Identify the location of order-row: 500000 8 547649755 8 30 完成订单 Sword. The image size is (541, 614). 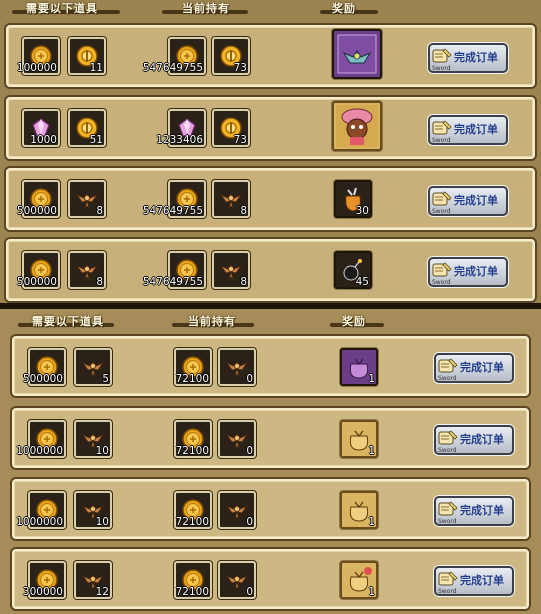
(270, 199).